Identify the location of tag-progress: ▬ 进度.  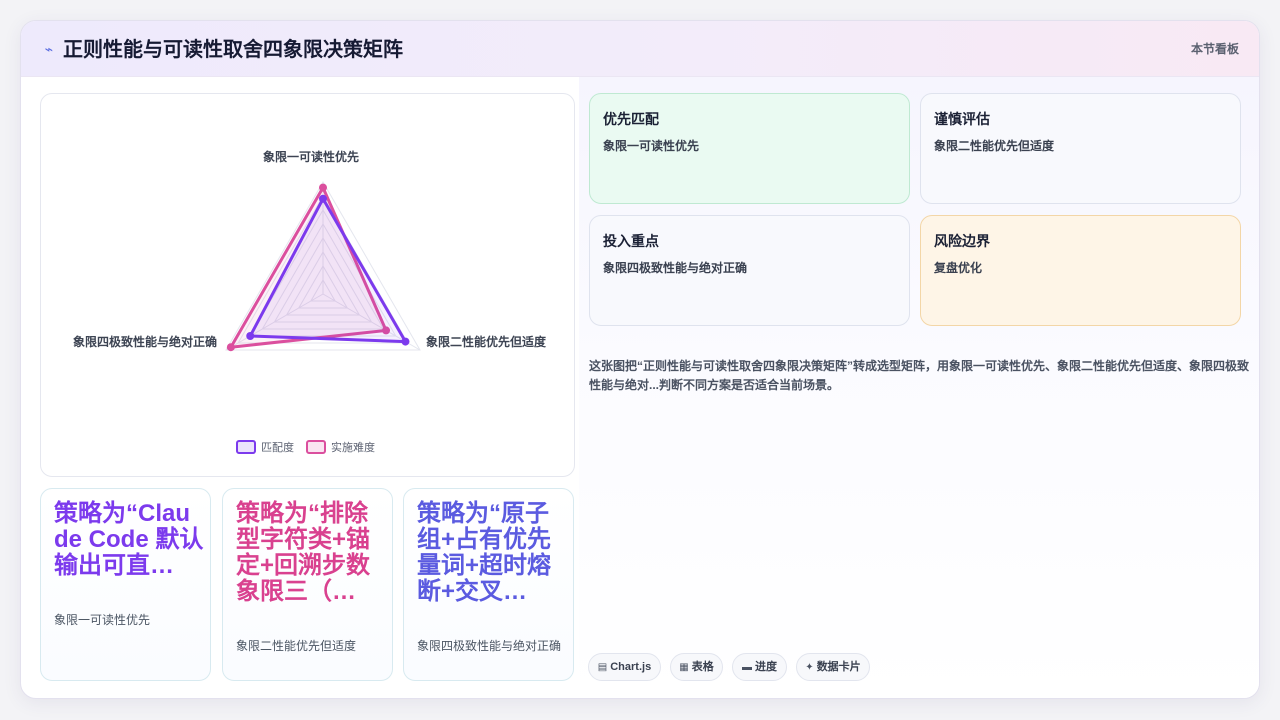
(759, 667).